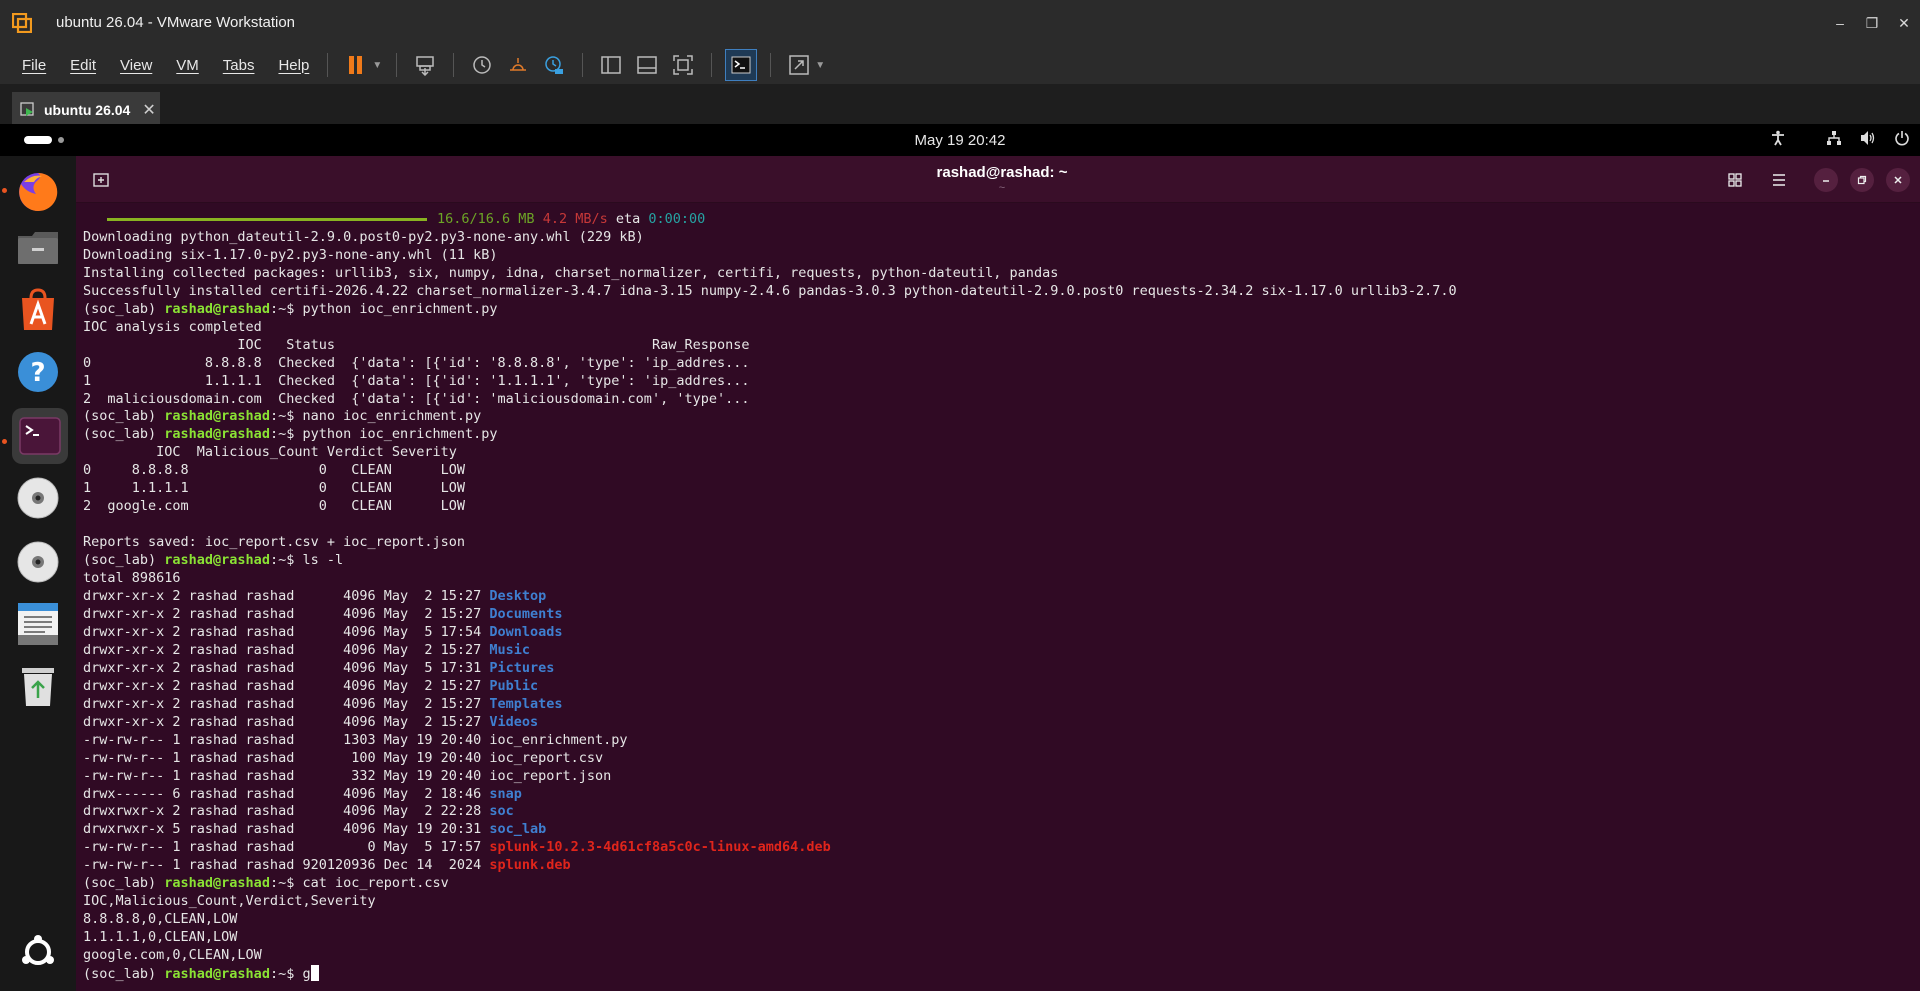 Image resolution: width=1920 pixels, height=991 pixels. Describe the element at coordinates (1862, 180) in the screenshot. I see `terminal-maximize-icon` at that location.